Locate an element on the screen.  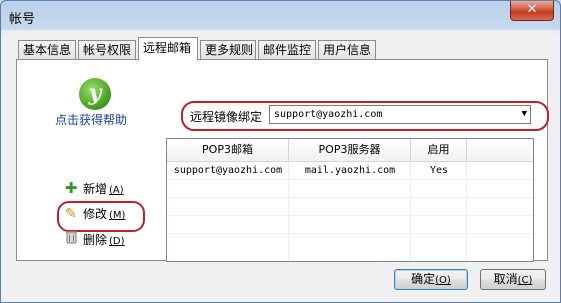
cancel-button: 取消(C) is located at coordinates (513, 279).